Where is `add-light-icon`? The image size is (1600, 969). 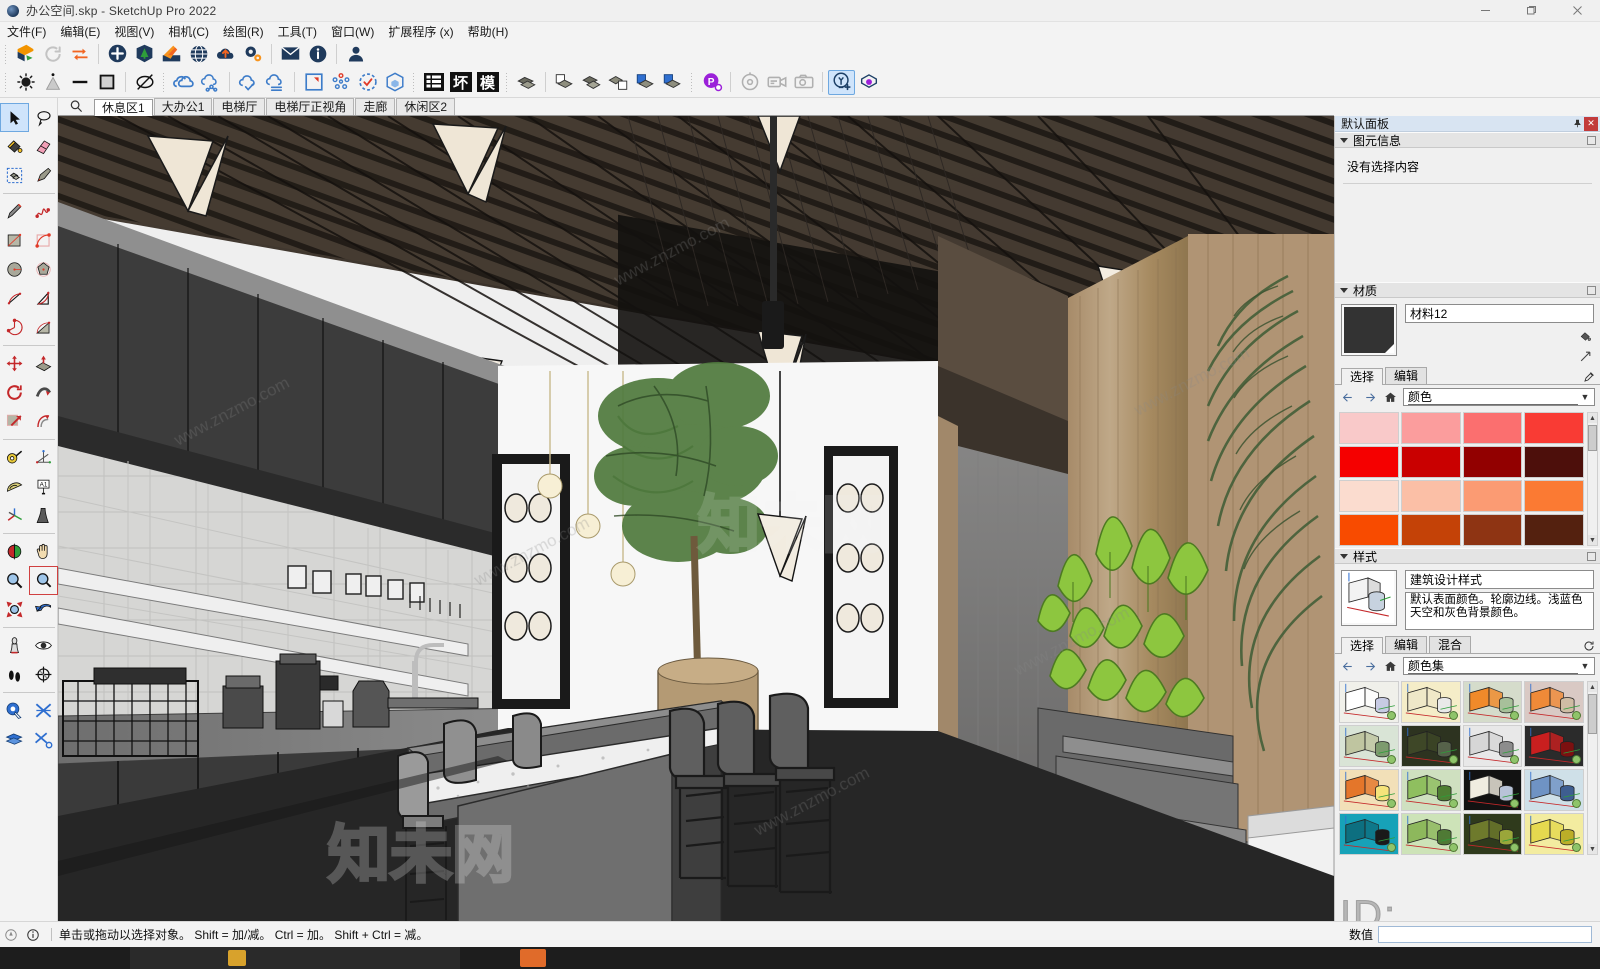 add-light-icon is located at coordinates (841, 82).